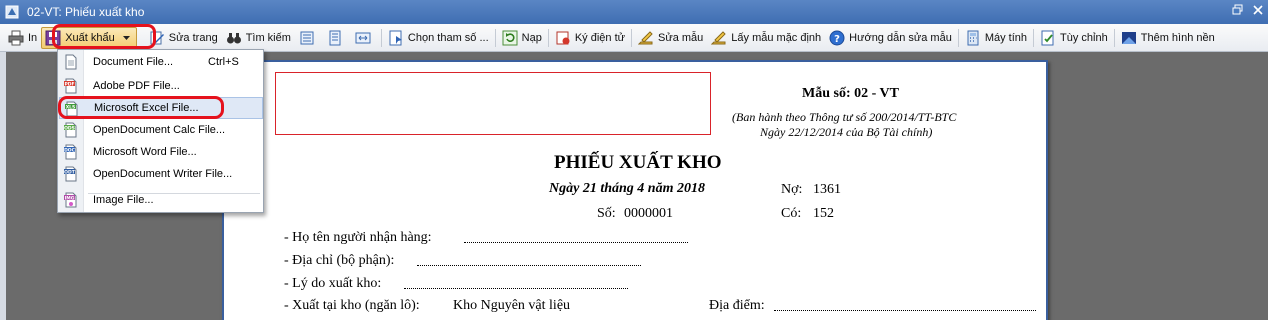 This screenshot has width=1268, height=320. I want to click on warehouse-value: Kho Nguyên vật liệu, so click(512, 305).